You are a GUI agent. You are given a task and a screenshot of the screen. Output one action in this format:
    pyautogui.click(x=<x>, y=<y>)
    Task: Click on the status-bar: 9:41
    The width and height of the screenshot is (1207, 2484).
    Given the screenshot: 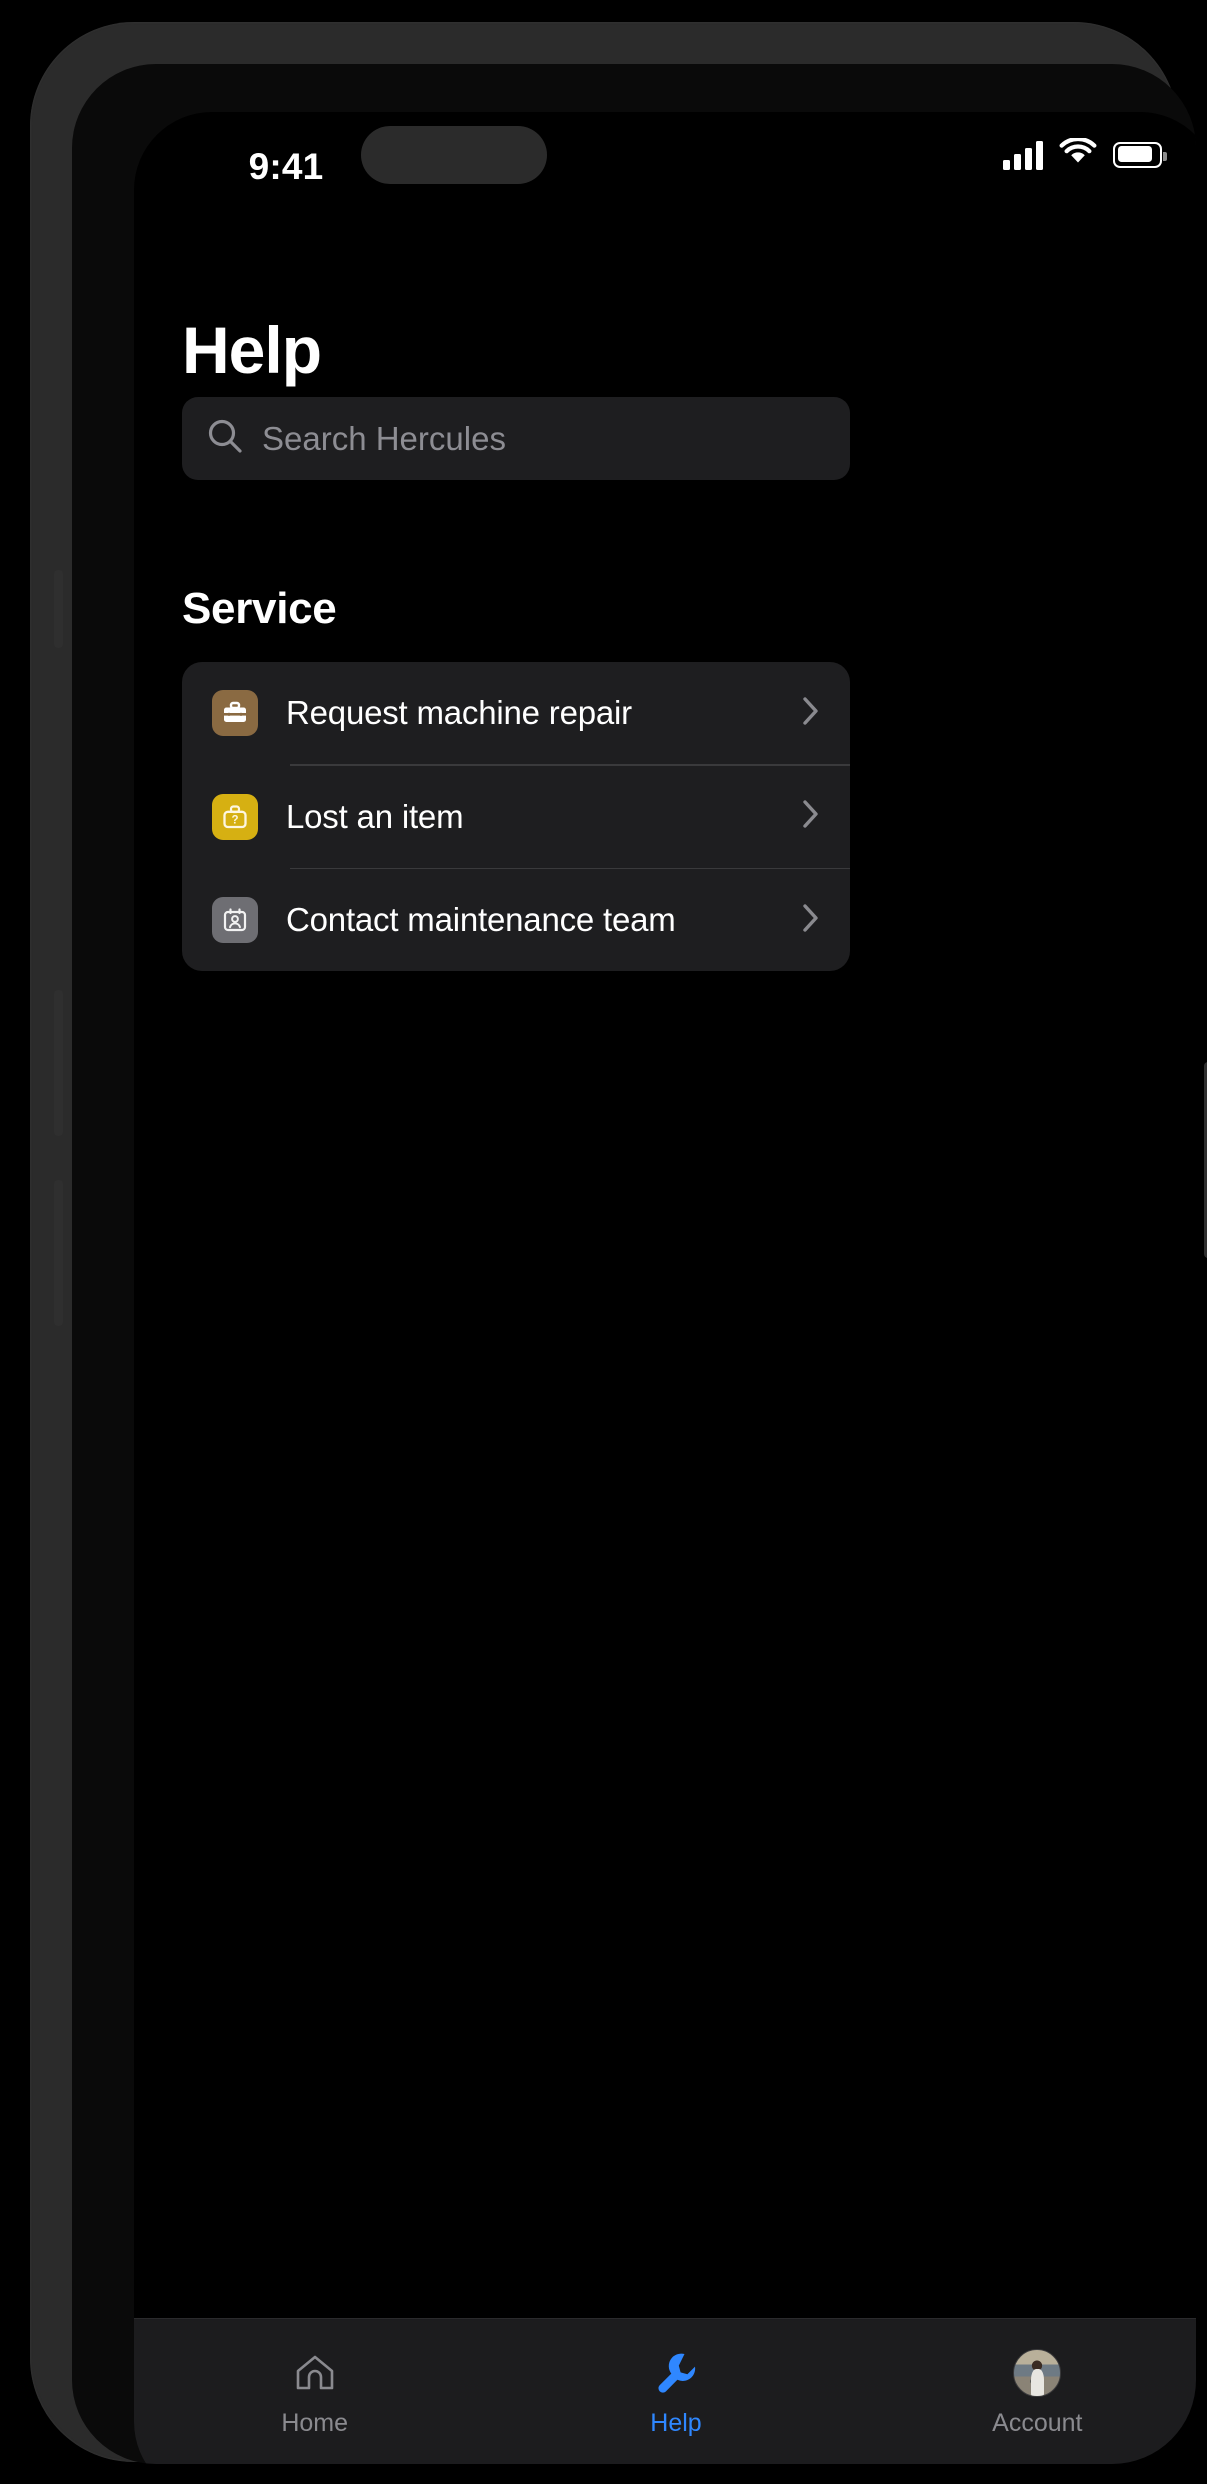 What is the action you would take?
    pyautogui.click(x=665, y=164)
    